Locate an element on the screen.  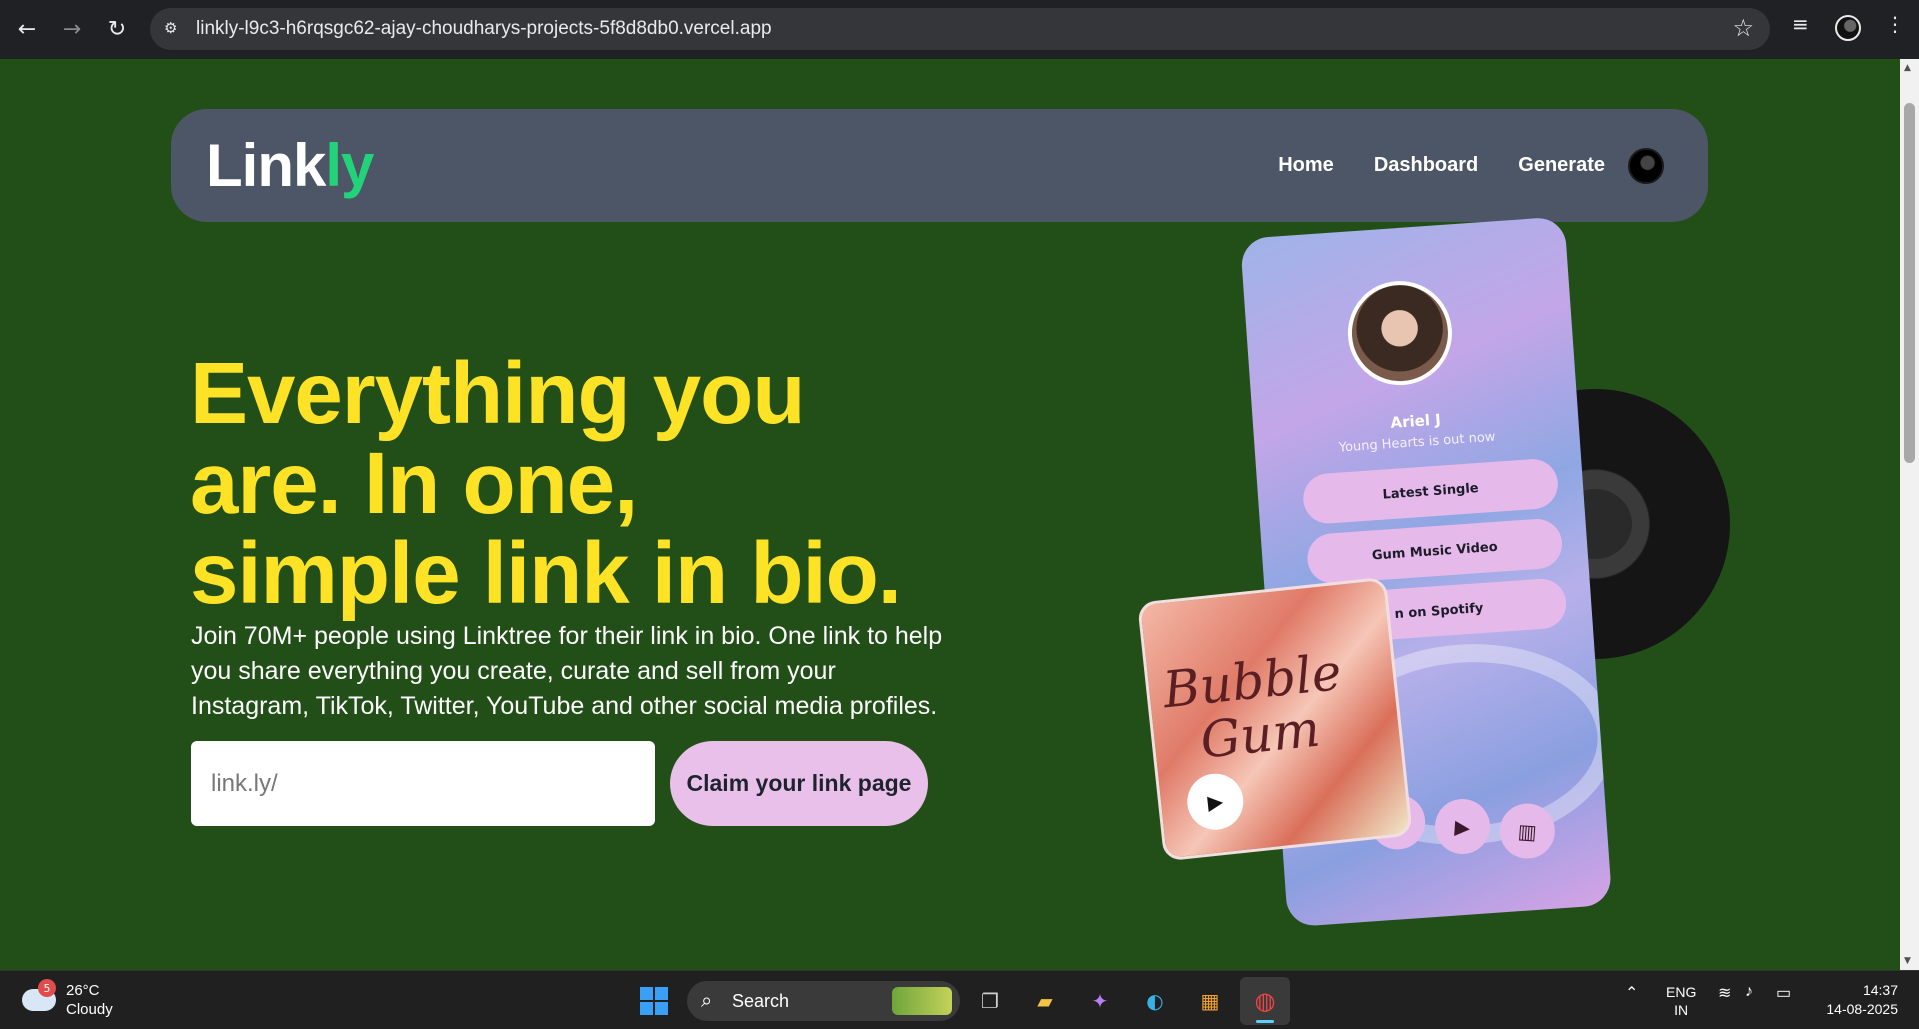
back-icon: ← is located at coordinates (27, 29).